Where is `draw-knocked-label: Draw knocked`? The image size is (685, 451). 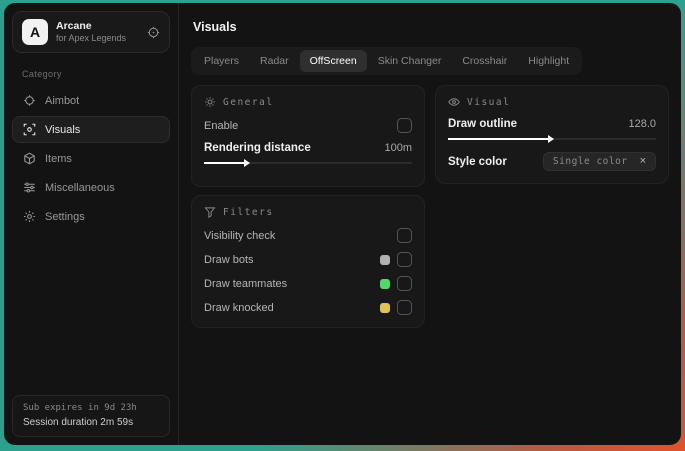 draw-knocked-label: Draw knocked is located at coordinates (239, 307).